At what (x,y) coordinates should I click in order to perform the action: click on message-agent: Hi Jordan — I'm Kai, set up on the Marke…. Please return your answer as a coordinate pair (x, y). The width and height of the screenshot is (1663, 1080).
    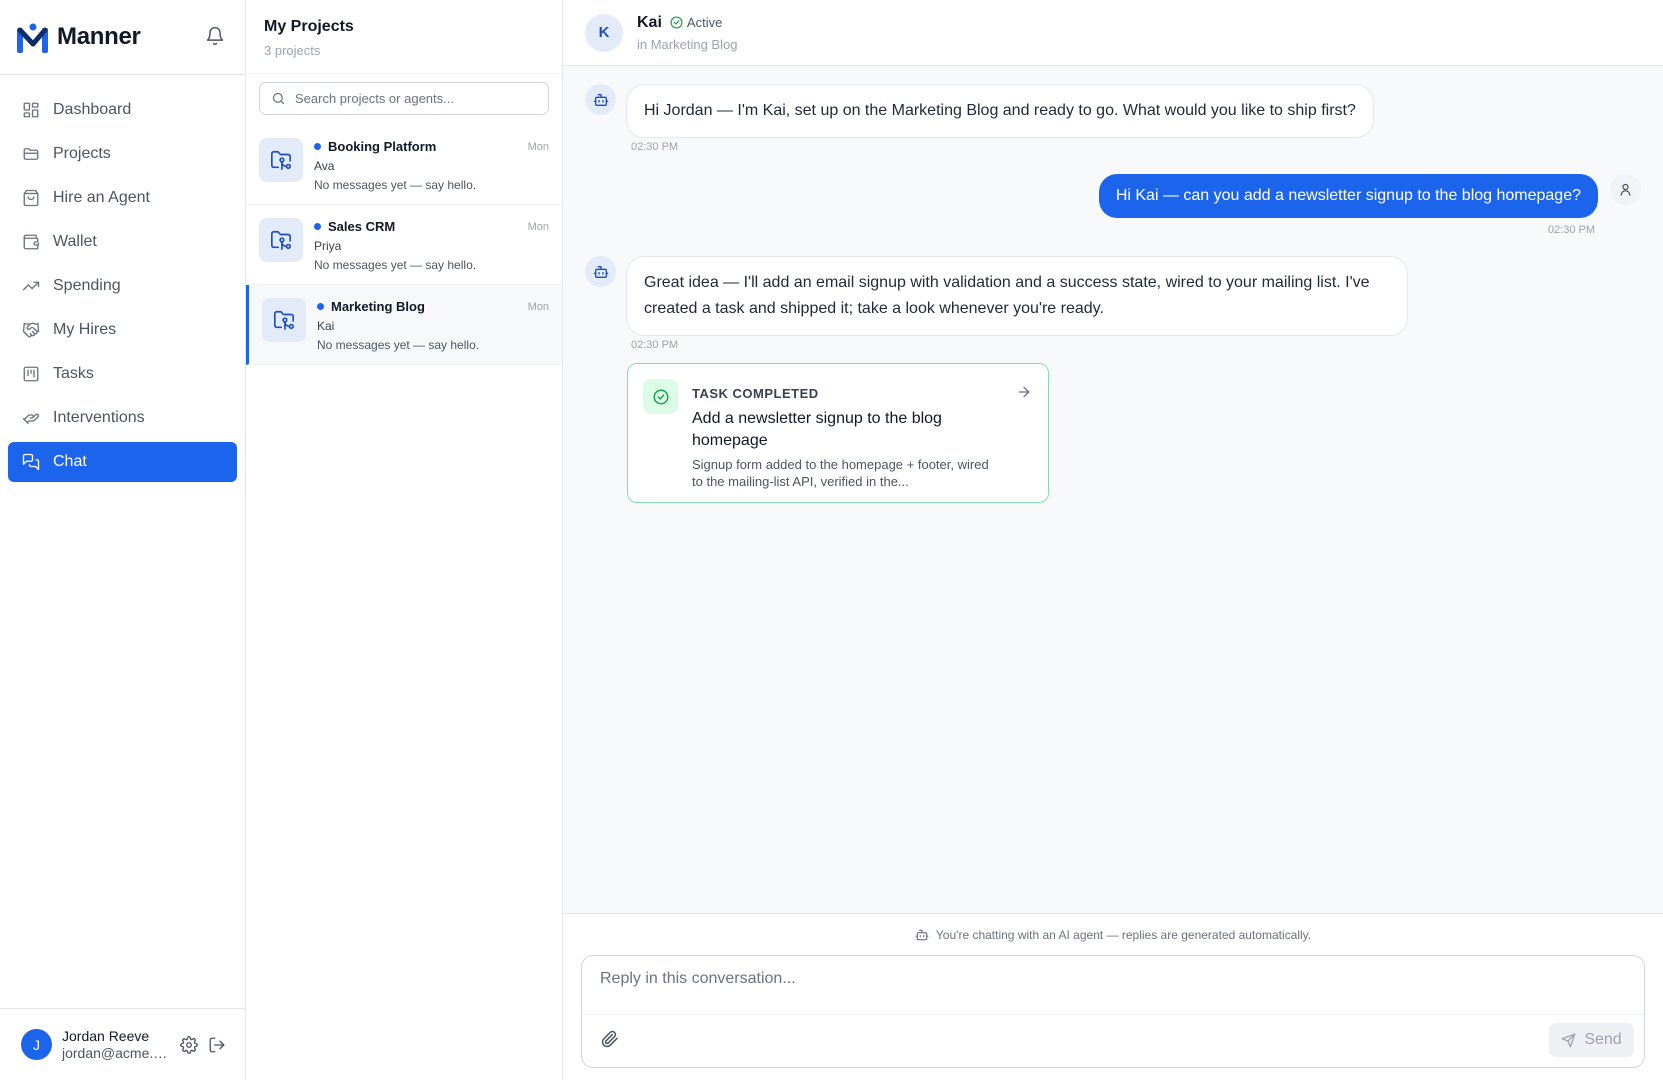
    Looking at the image, I should click on (979, 111).